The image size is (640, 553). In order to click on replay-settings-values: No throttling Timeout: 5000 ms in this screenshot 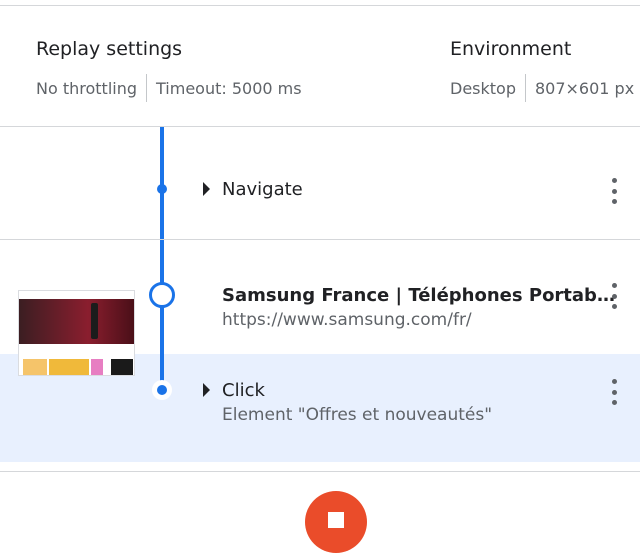, I will do `click(169, 88)`.